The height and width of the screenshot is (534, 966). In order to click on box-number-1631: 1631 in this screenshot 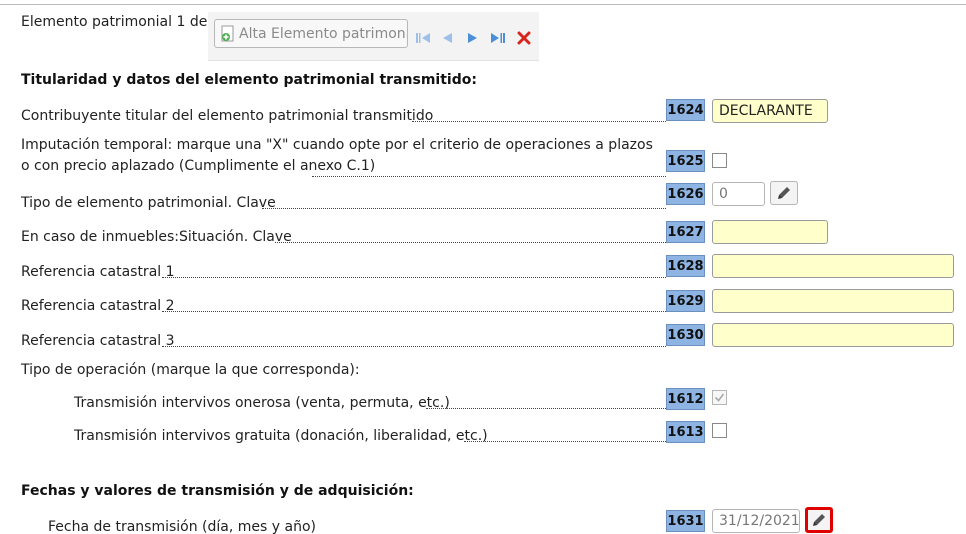, I will do `click(685, 521)`.